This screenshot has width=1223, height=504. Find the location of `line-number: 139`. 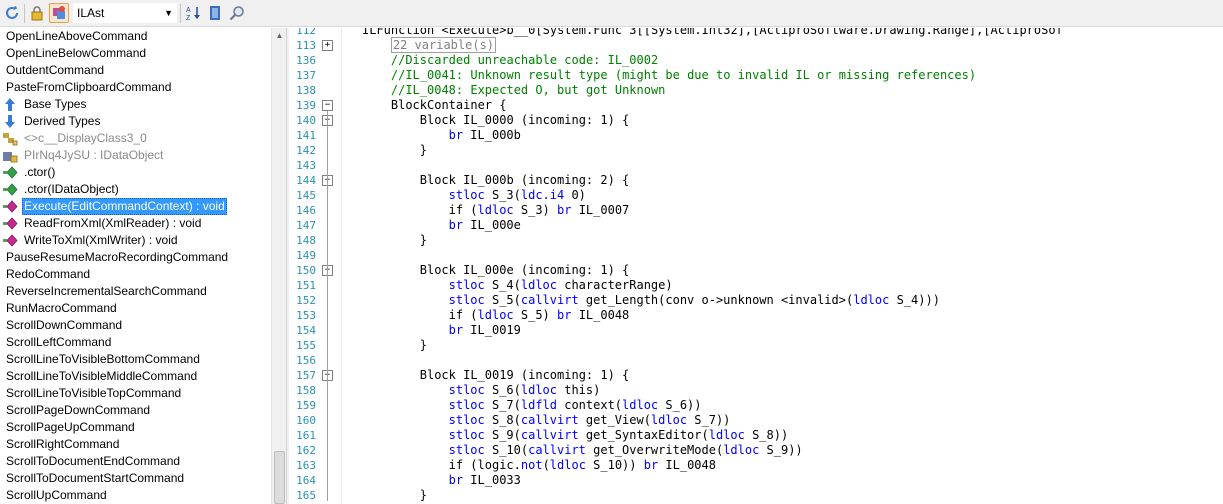

line-number: 139 is located at coordinates (306, 105).